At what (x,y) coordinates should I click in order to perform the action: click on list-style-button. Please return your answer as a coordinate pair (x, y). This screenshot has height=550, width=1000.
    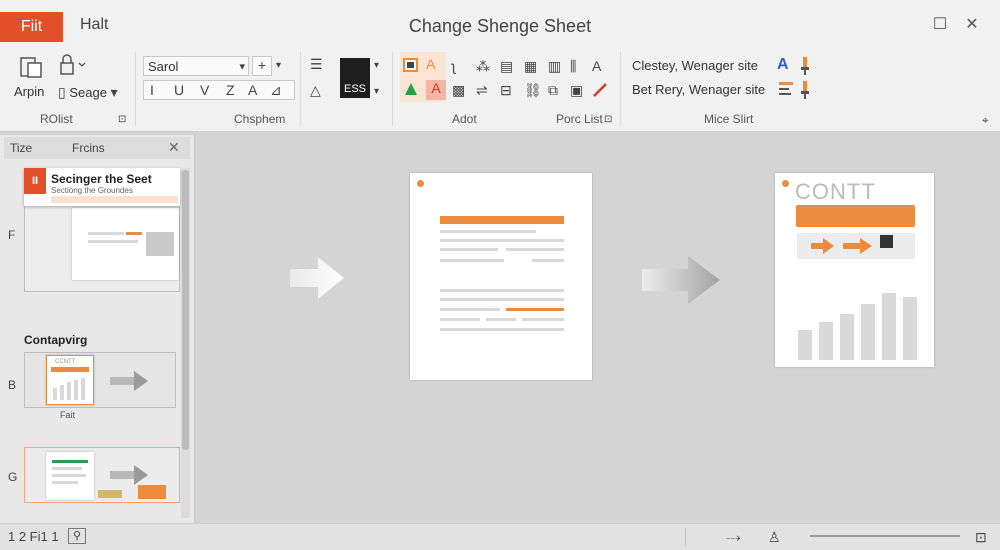
    Looking at the image, I should click on (786, 91).